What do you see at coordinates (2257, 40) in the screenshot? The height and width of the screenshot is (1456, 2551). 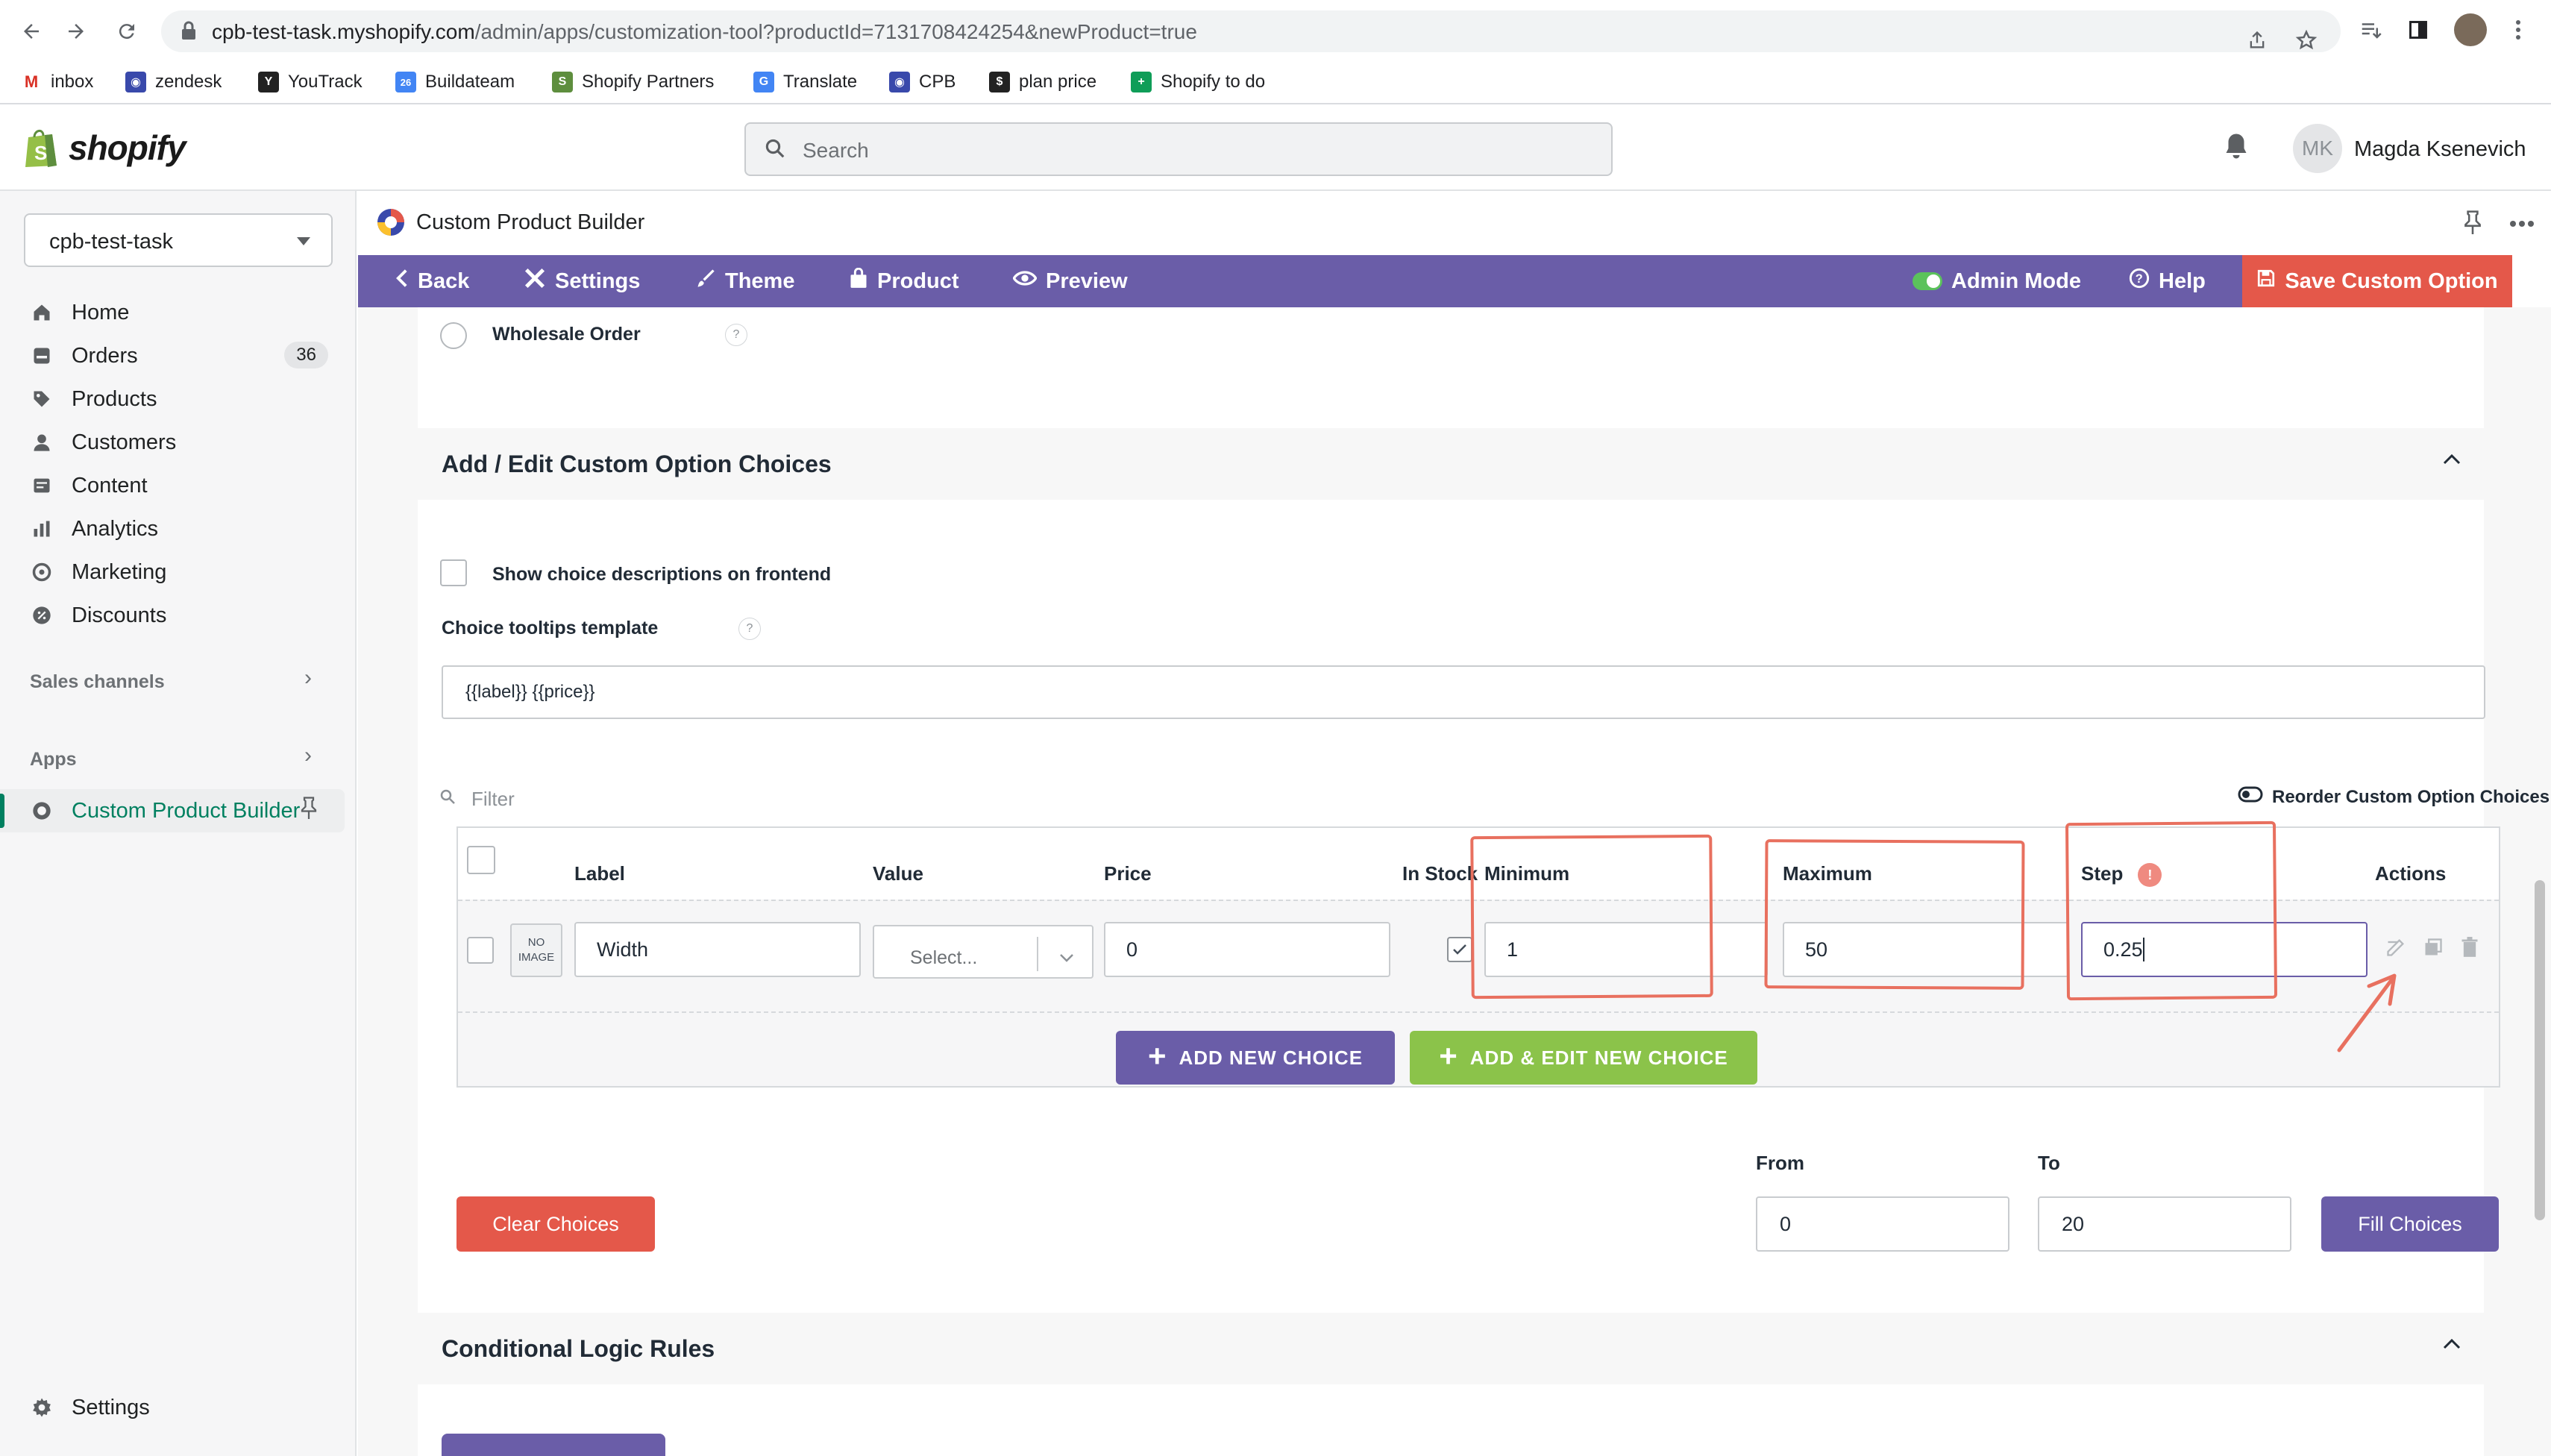 I see `share-icon` at bounding box center [2257, 40].